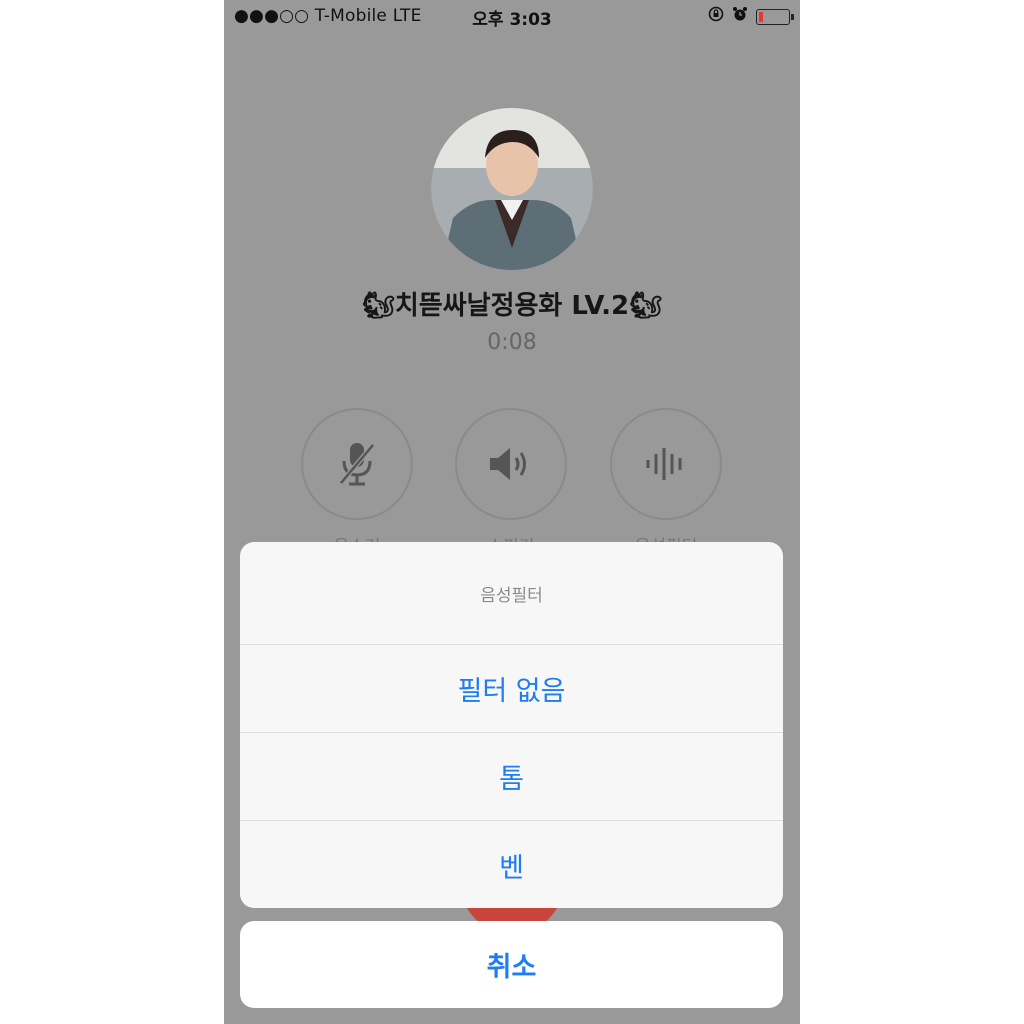  What do you see at coordinates (716, 16) in the screenshot?
I see `rotation-lock-icon` at bounding box center [716, 16].